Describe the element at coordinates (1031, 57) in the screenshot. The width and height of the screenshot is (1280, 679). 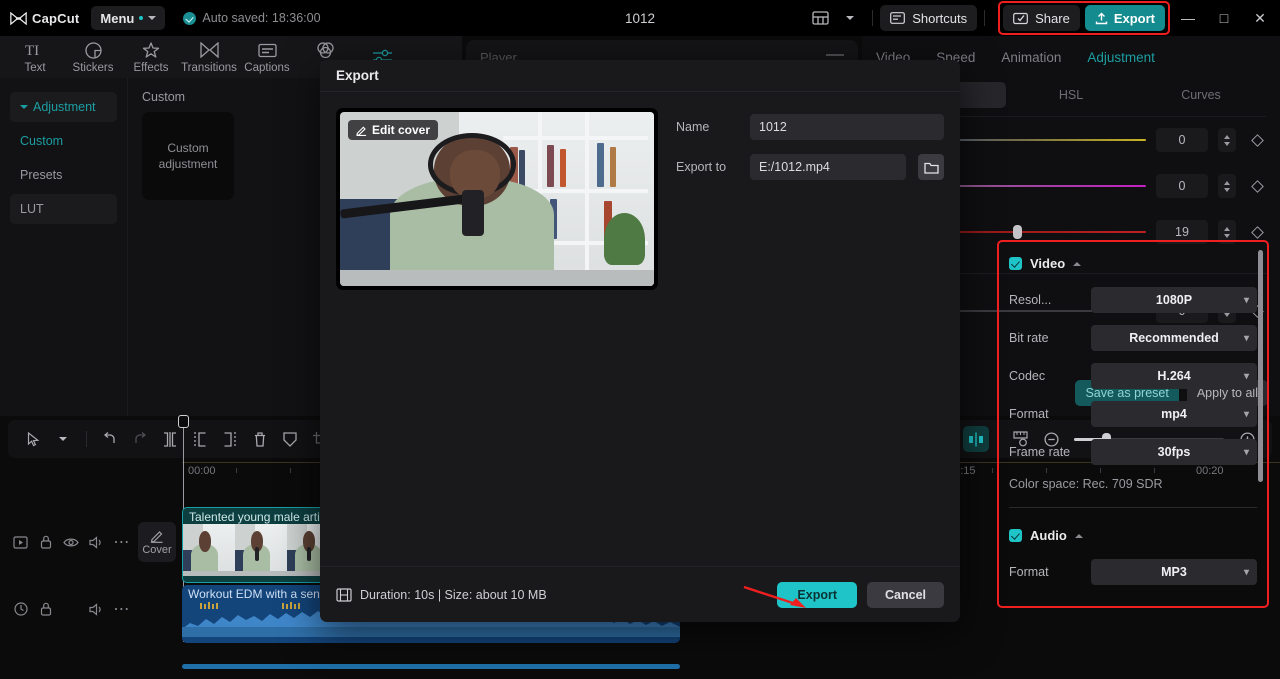
I see `tab-animation: Animation` at that location.